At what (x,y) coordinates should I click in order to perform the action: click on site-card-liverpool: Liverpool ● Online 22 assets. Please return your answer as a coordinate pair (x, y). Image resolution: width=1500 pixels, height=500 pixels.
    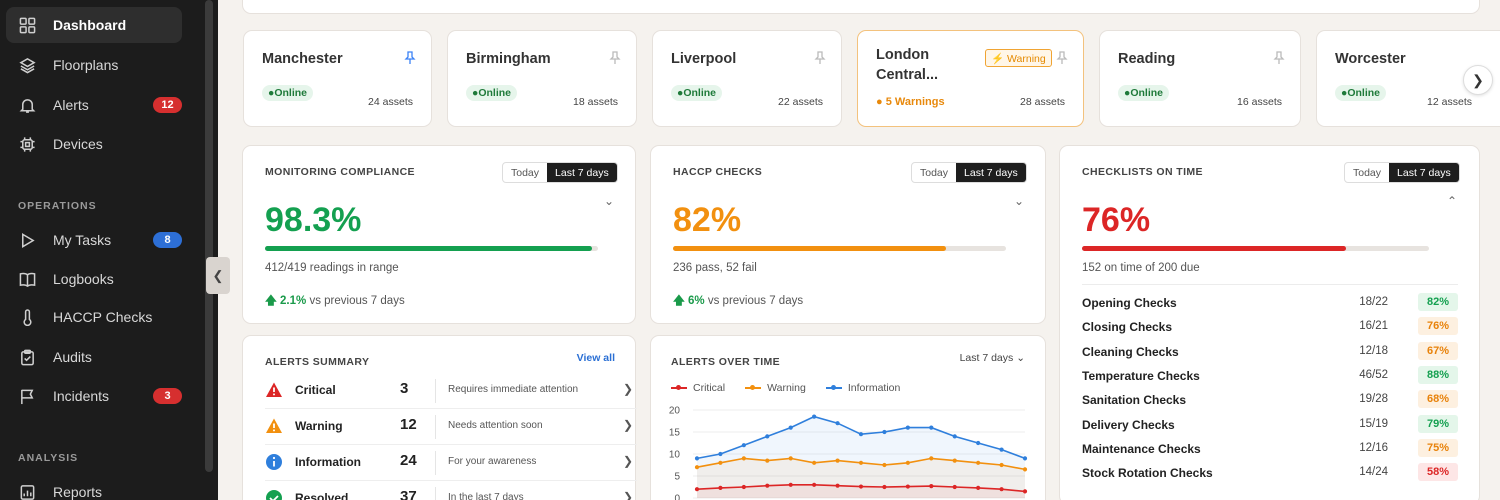
    Looking at the image, I should click on (747, 78).